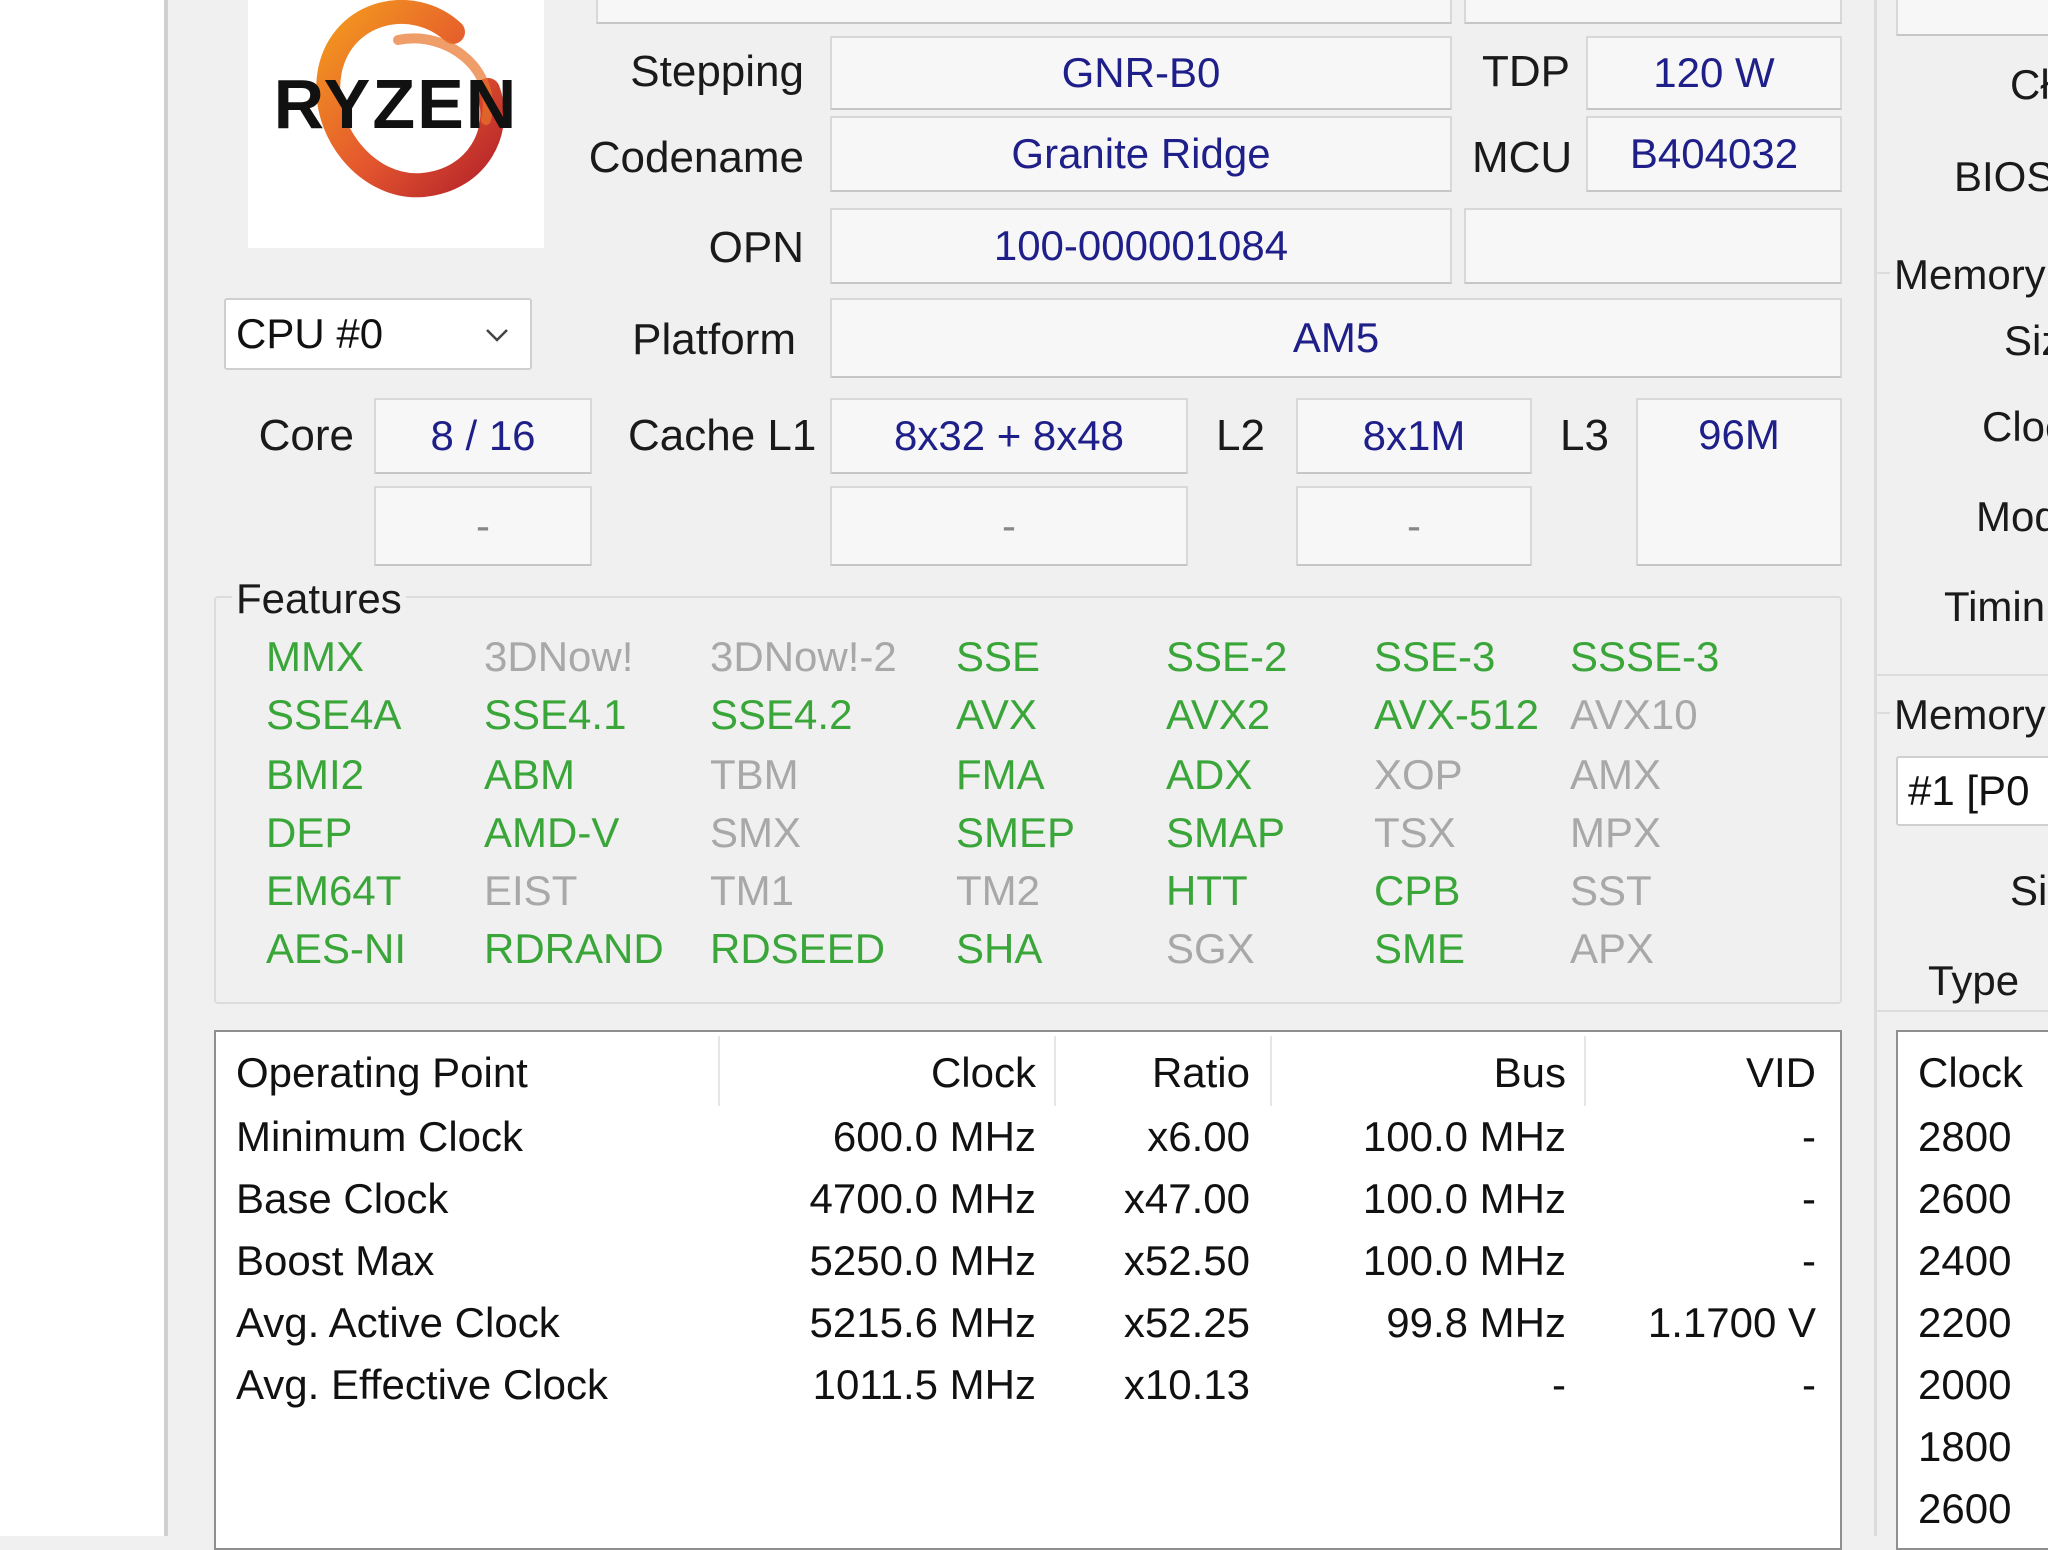  I want to click on feature-flag: SGX, so click(1210, 948).